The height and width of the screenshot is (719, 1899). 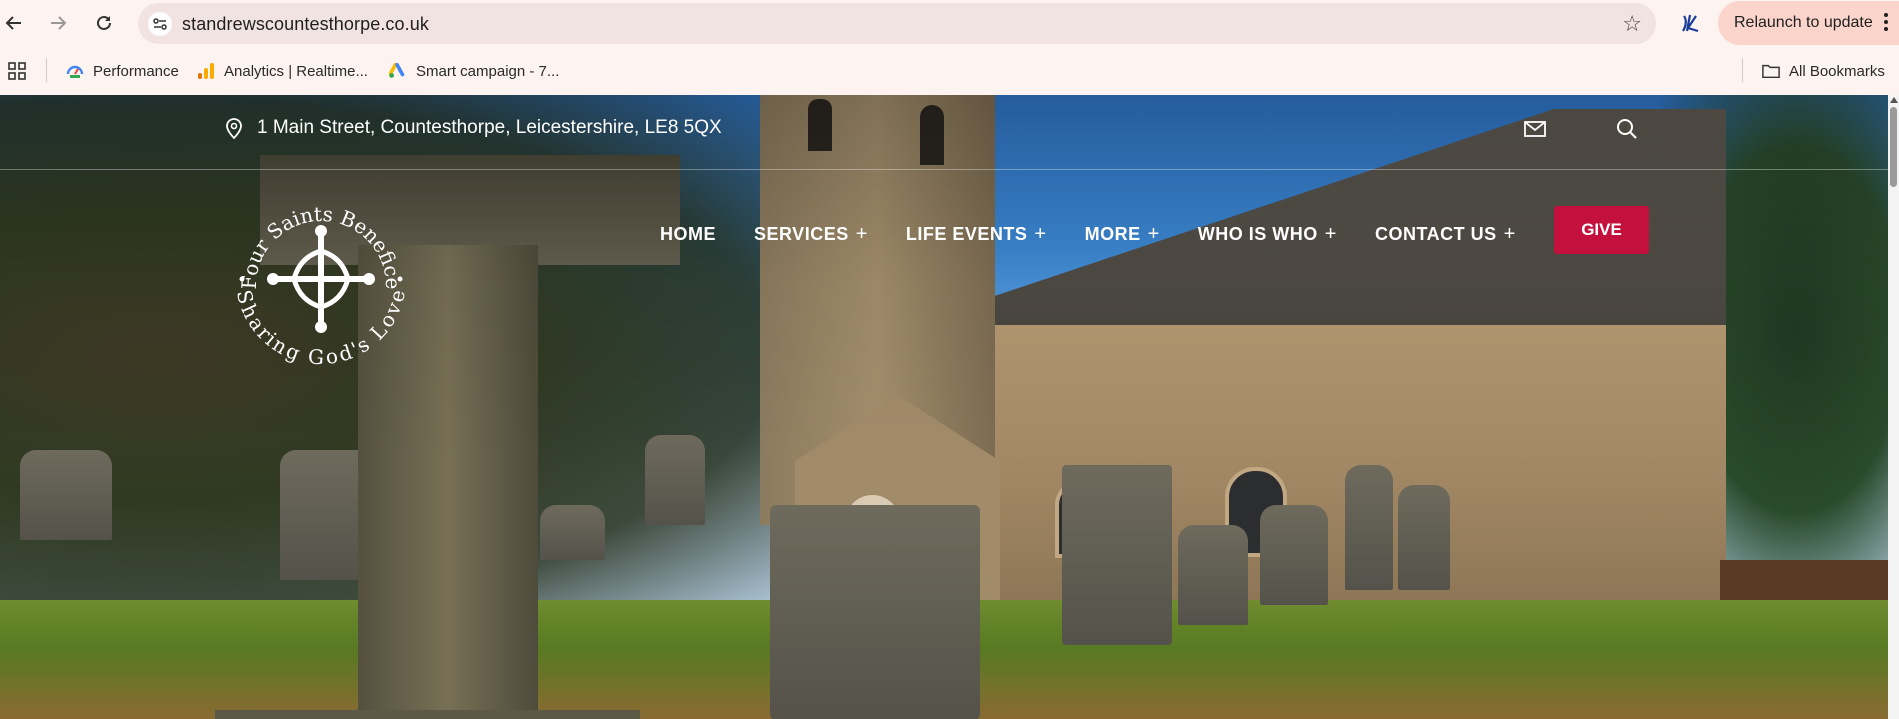 What do you see at coordinates (160, 24) in the screenshot?
I see `site-info-icon` at bounding box center [160, 24].